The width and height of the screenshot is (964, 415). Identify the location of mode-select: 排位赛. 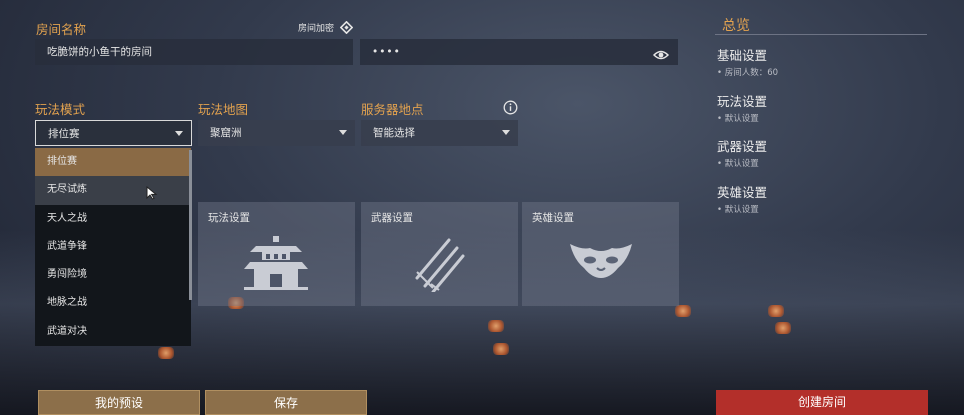
(113, 133).